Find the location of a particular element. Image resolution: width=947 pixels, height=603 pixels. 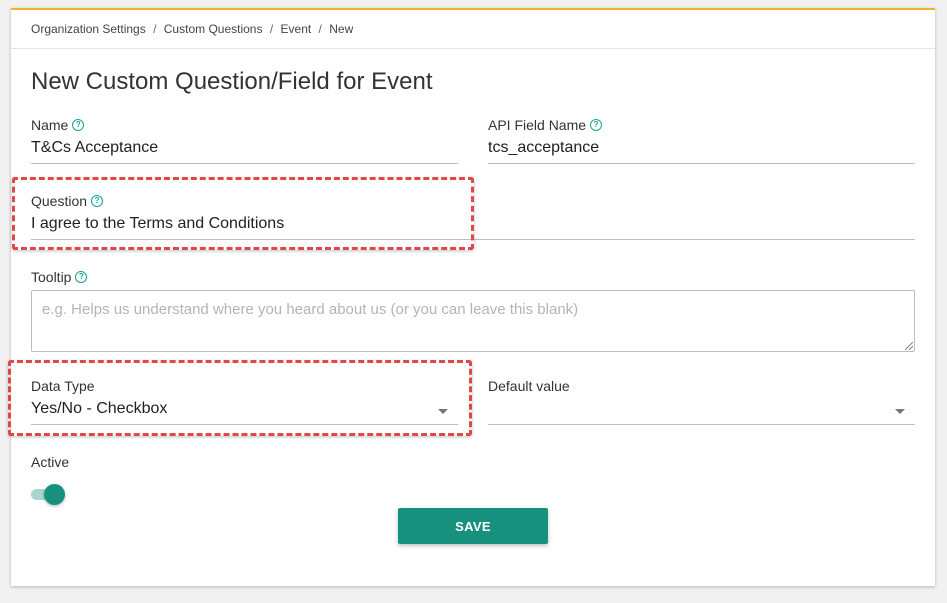

save-button: SAVE is located at coordinates (473, 526).